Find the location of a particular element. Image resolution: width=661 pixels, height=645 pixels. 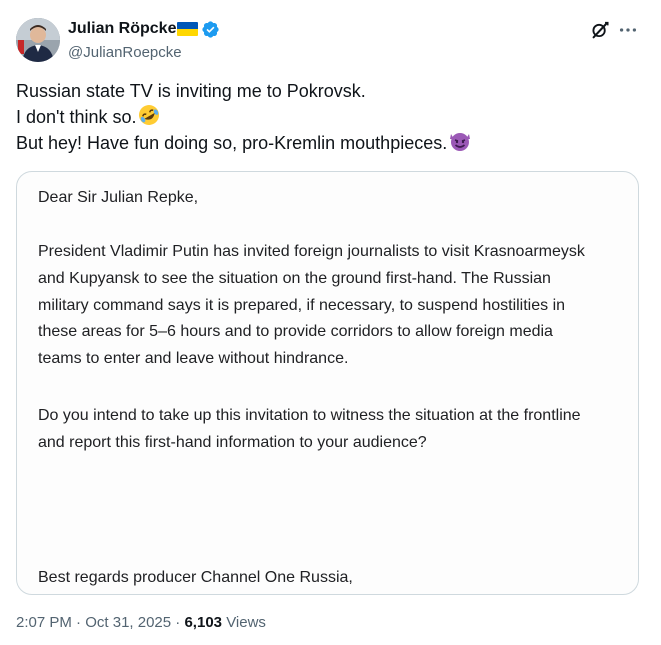

tweet-line-text: I don't think so. is located at coordinates (76, 117).